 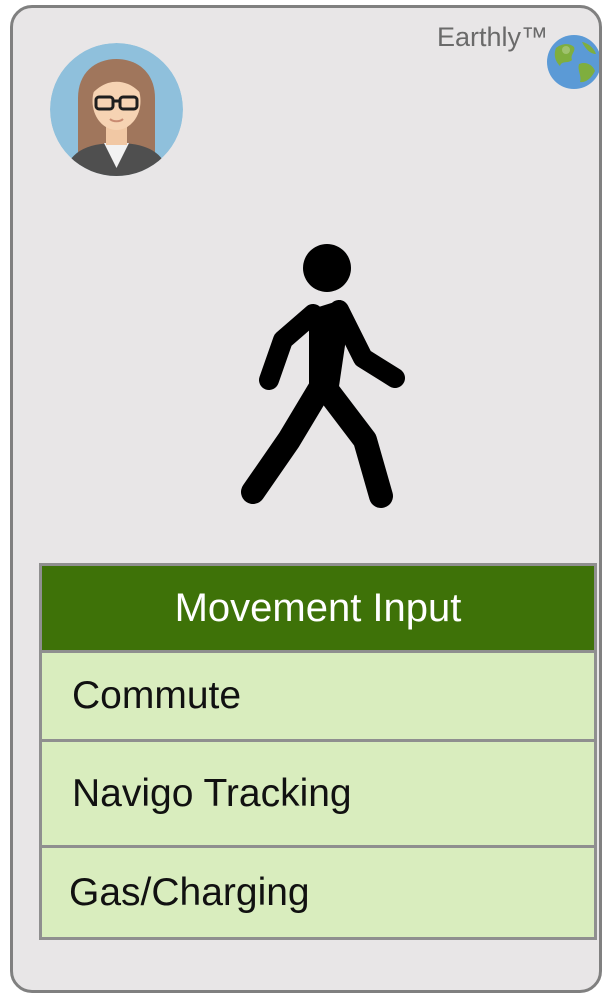 What do you see at coordinates (318, 795) in the screenshot?
I see `menu-item-navigo-tracking: Navigo Tracking` at bounding box center [318, 795].